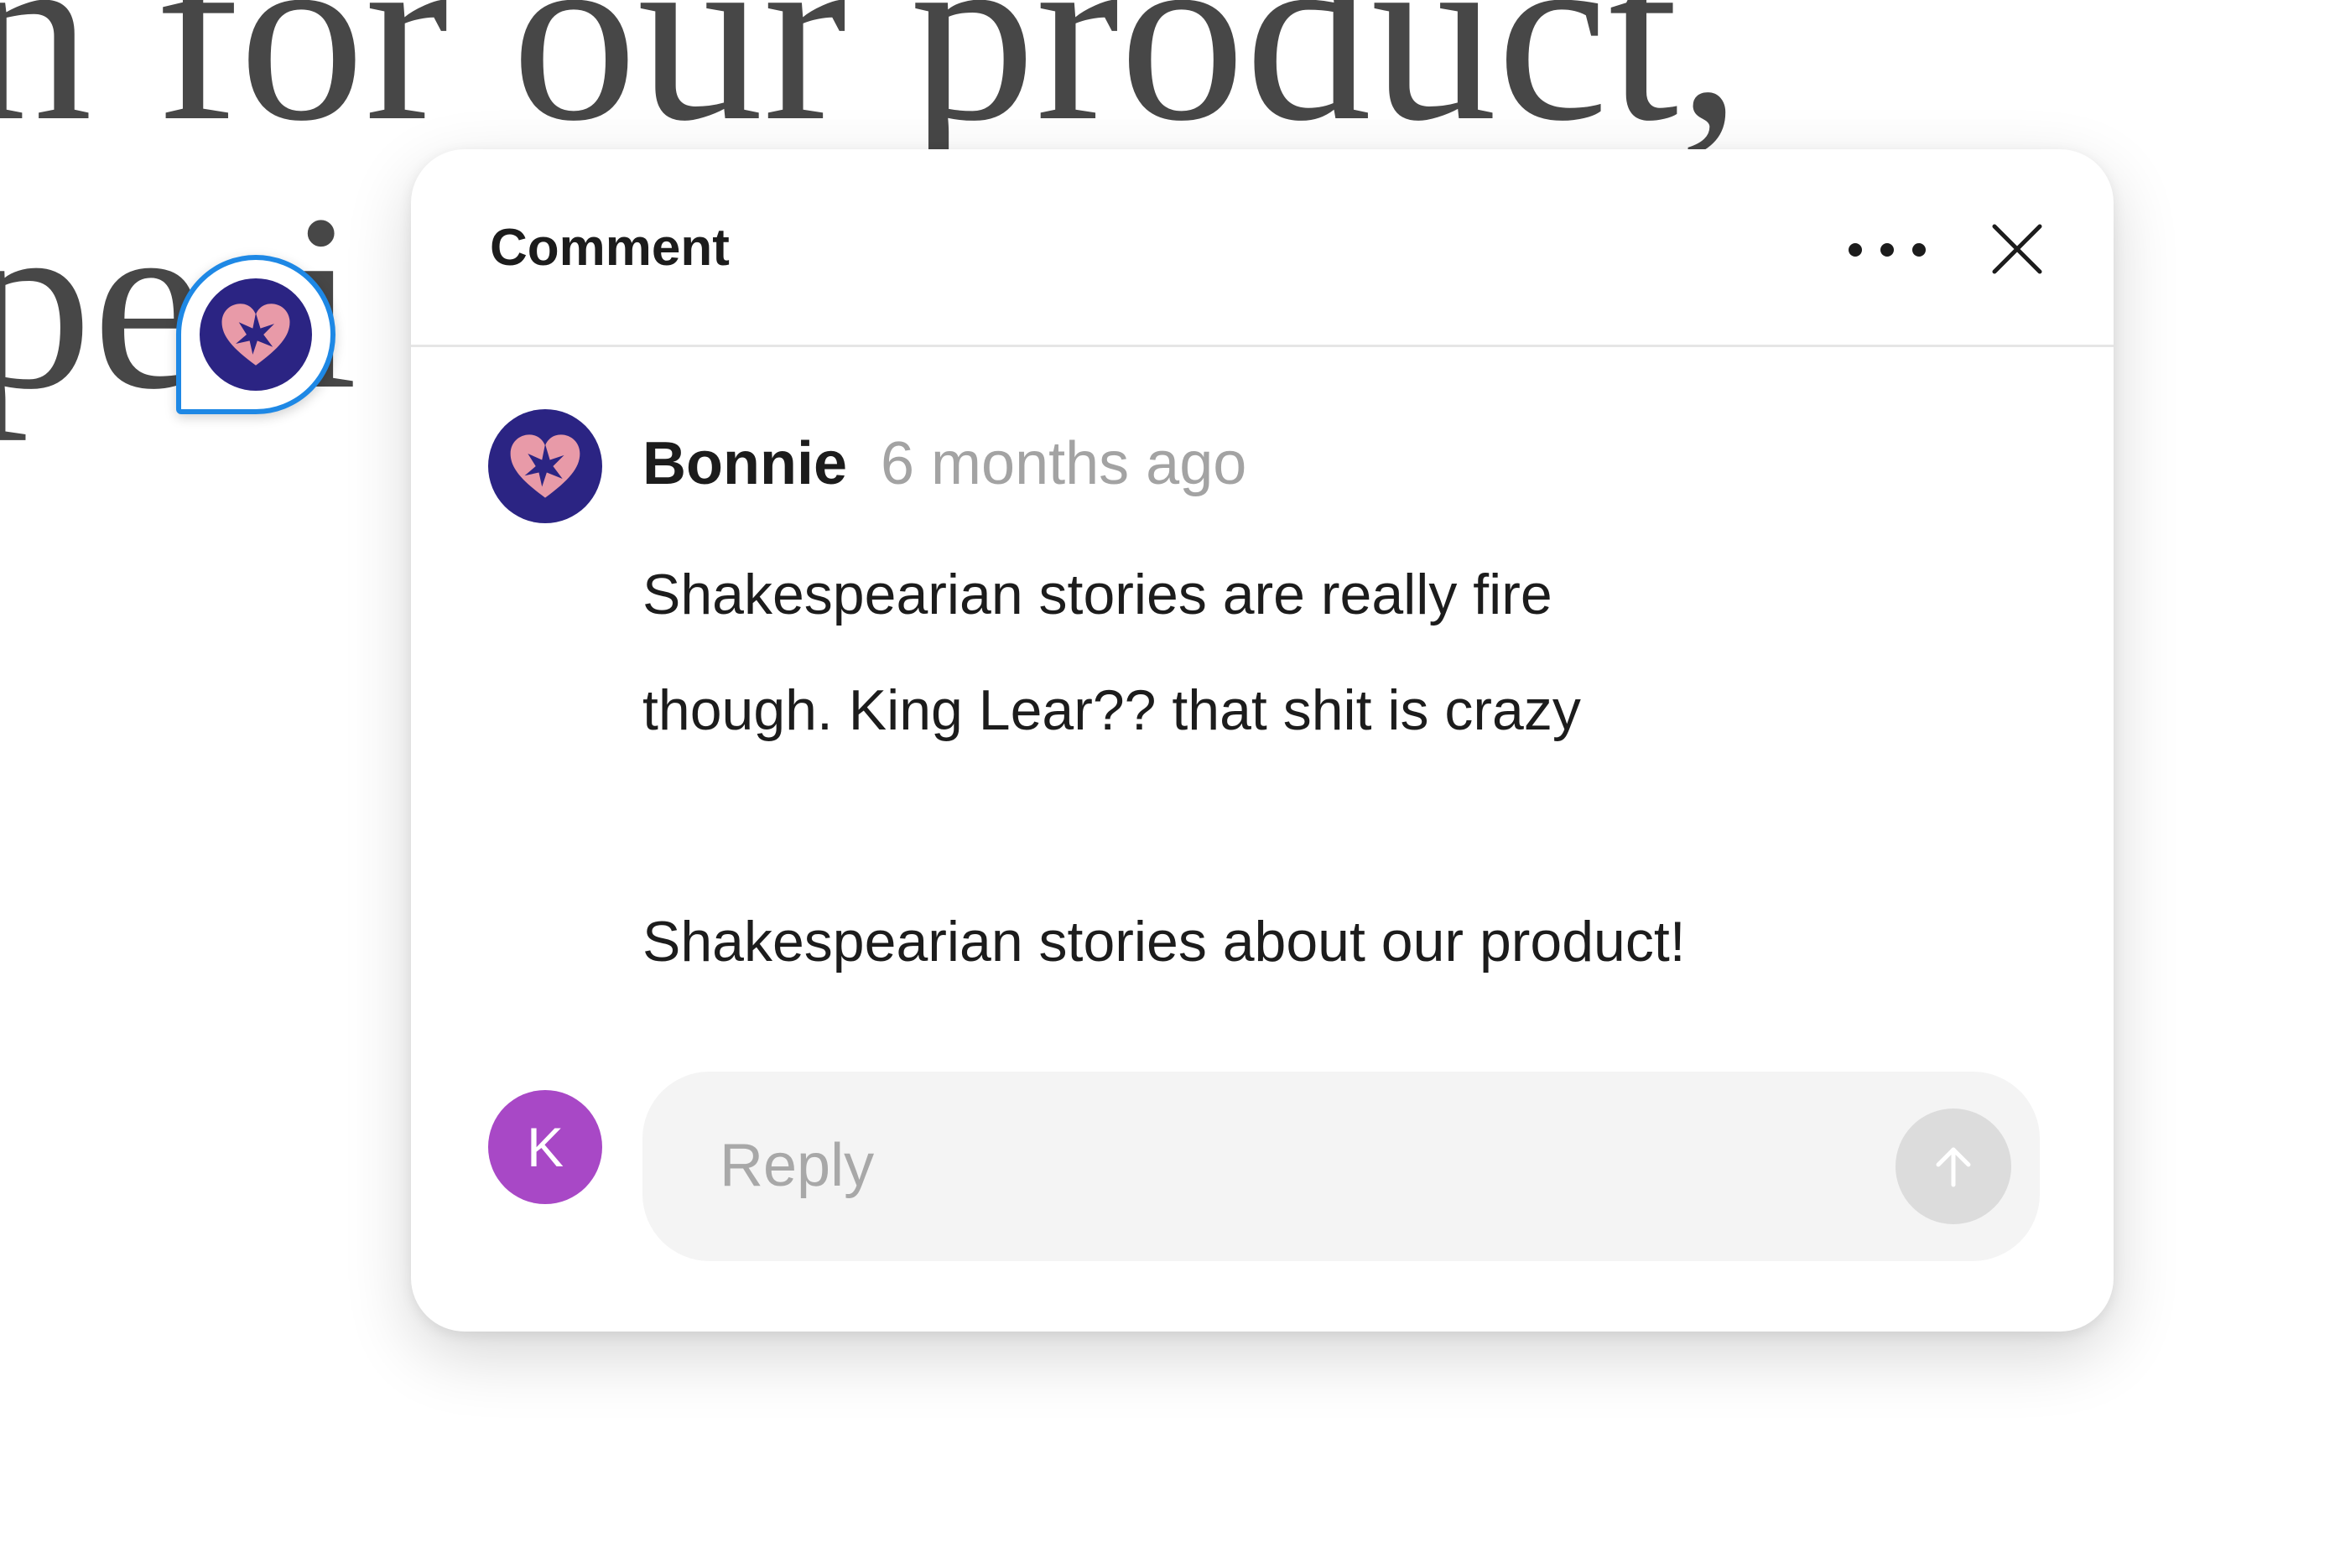  I want to click on avatar, so click(256, 334).